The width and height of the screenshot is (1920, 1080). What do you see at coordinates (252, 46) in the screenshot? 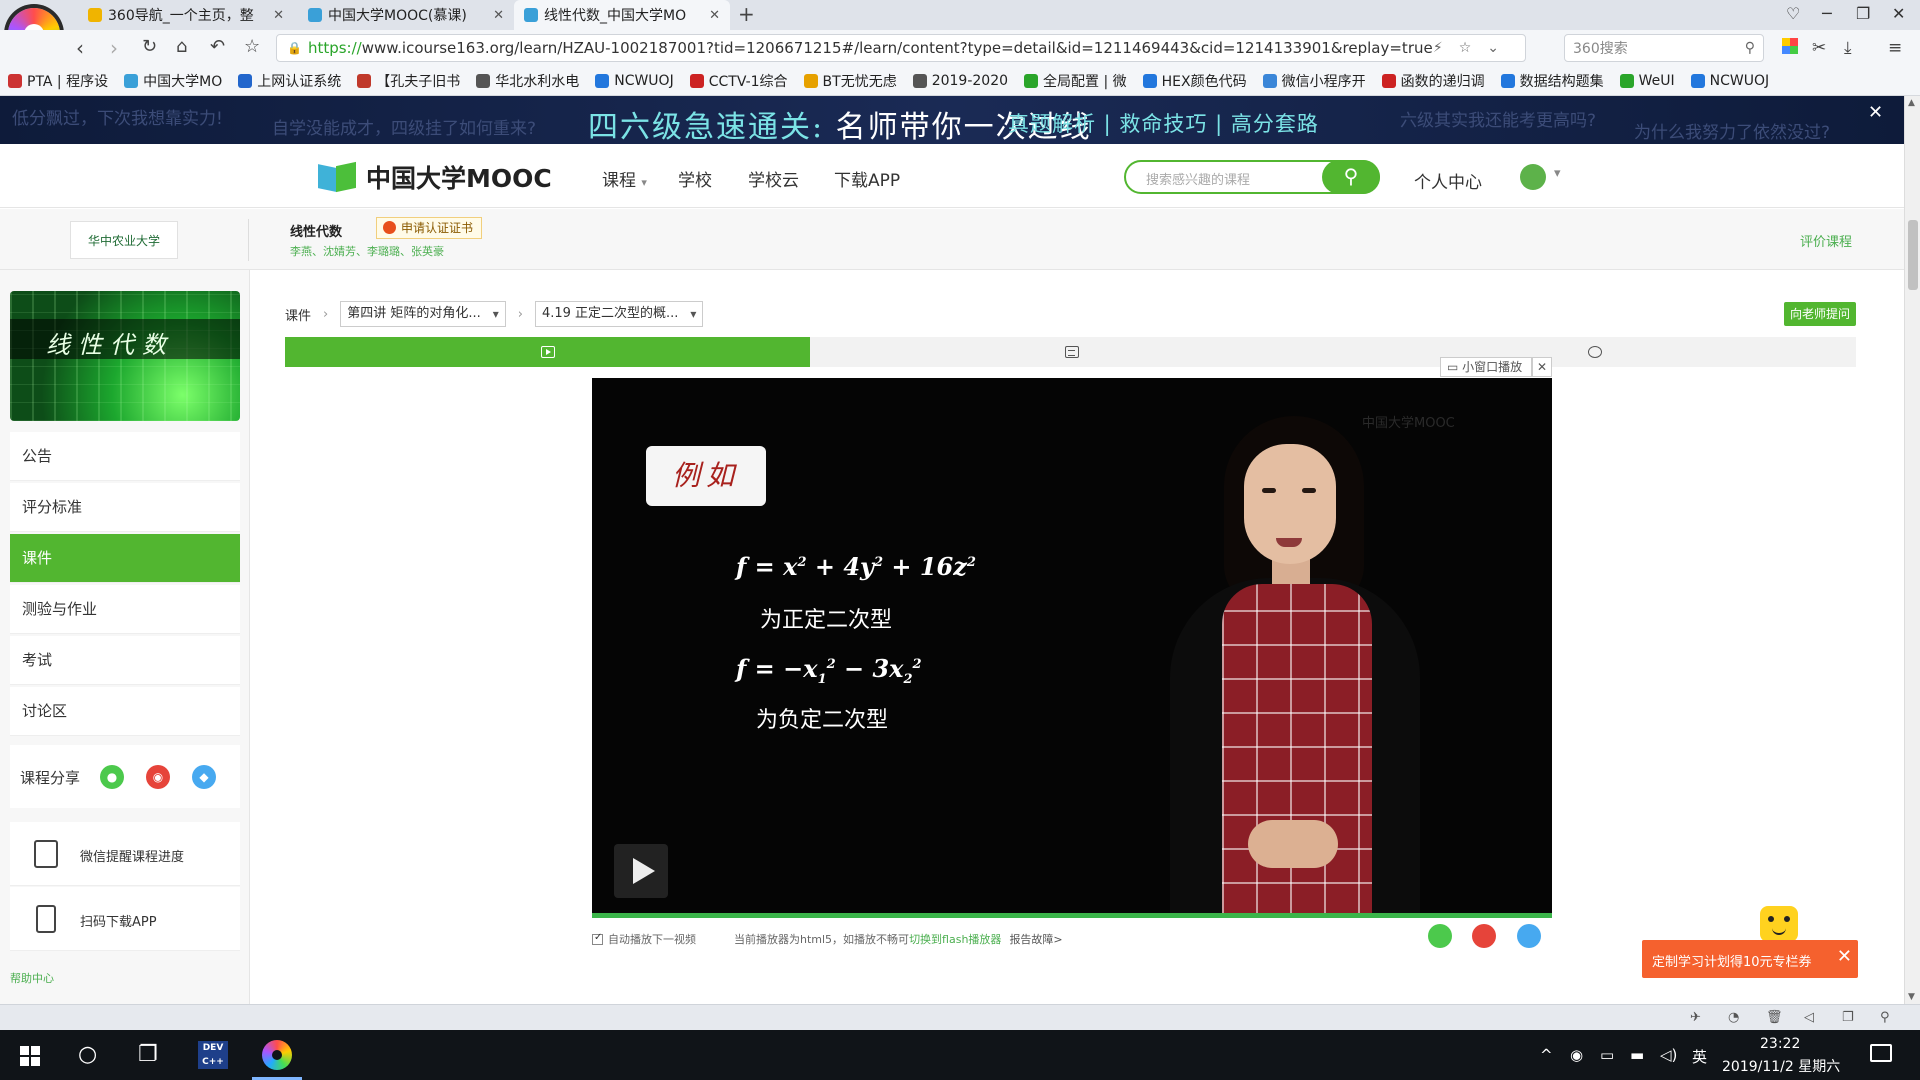
I see `favorite-star-icon: ☆` at bounding box center [252, 46].